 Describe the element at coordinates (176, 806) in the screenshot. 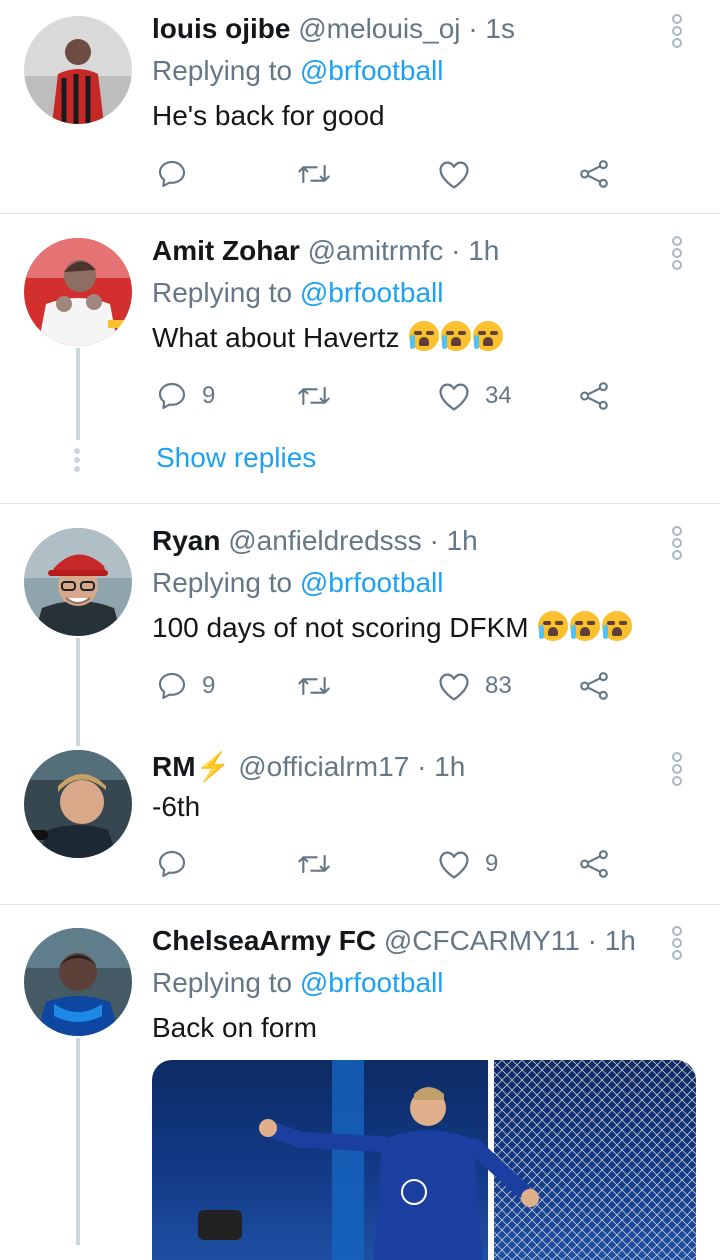

I see `tweet-text: -6th` at that location.